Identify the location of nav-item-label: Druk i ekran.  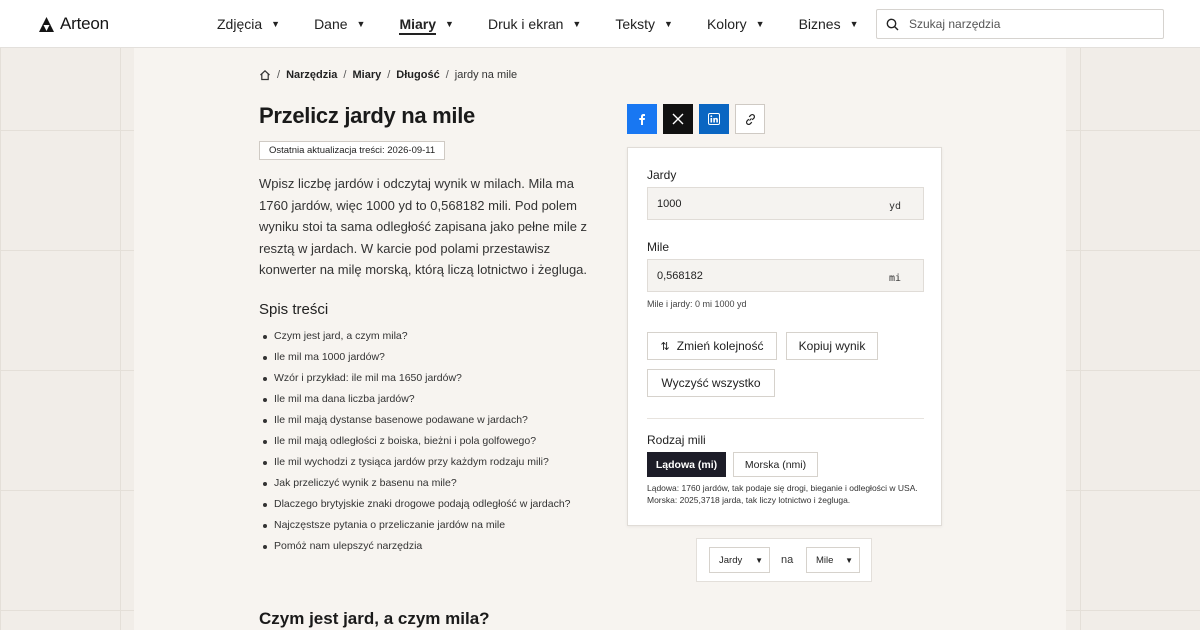
(525, 24).